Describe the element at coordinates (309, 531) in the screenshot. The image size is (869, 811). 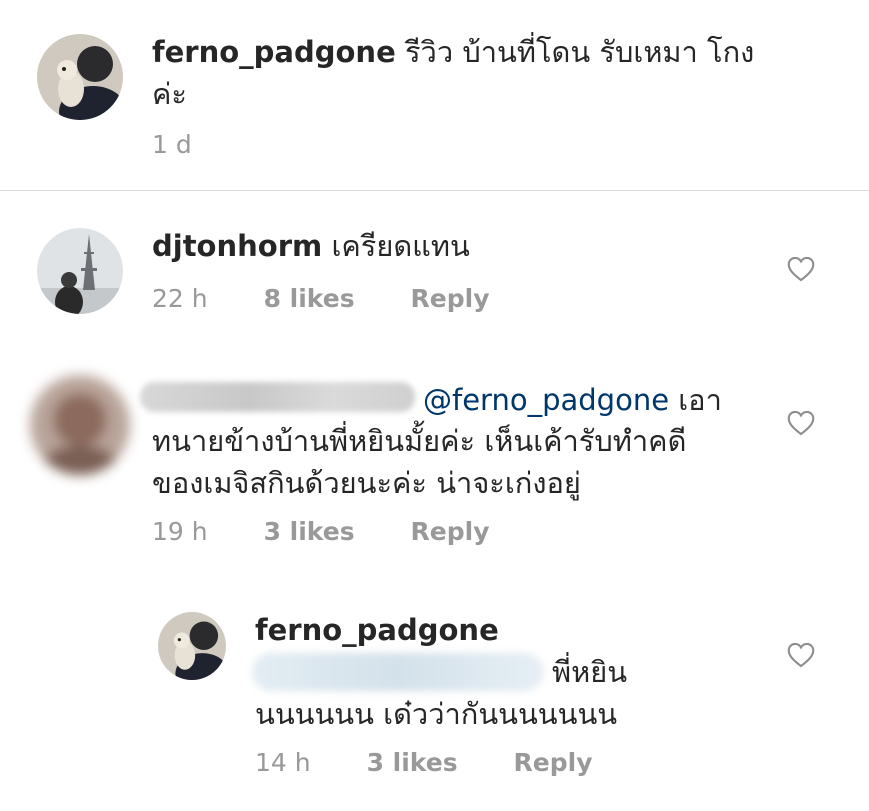
I see `comment-2-likes: 3 likes` at that location.